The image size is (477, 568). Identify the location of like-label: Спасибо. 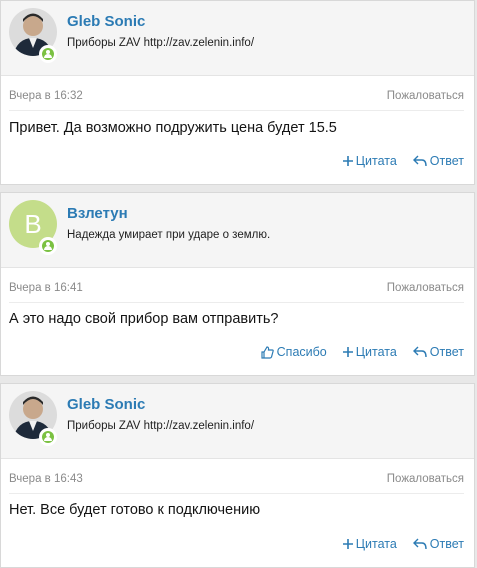
(301, 352).